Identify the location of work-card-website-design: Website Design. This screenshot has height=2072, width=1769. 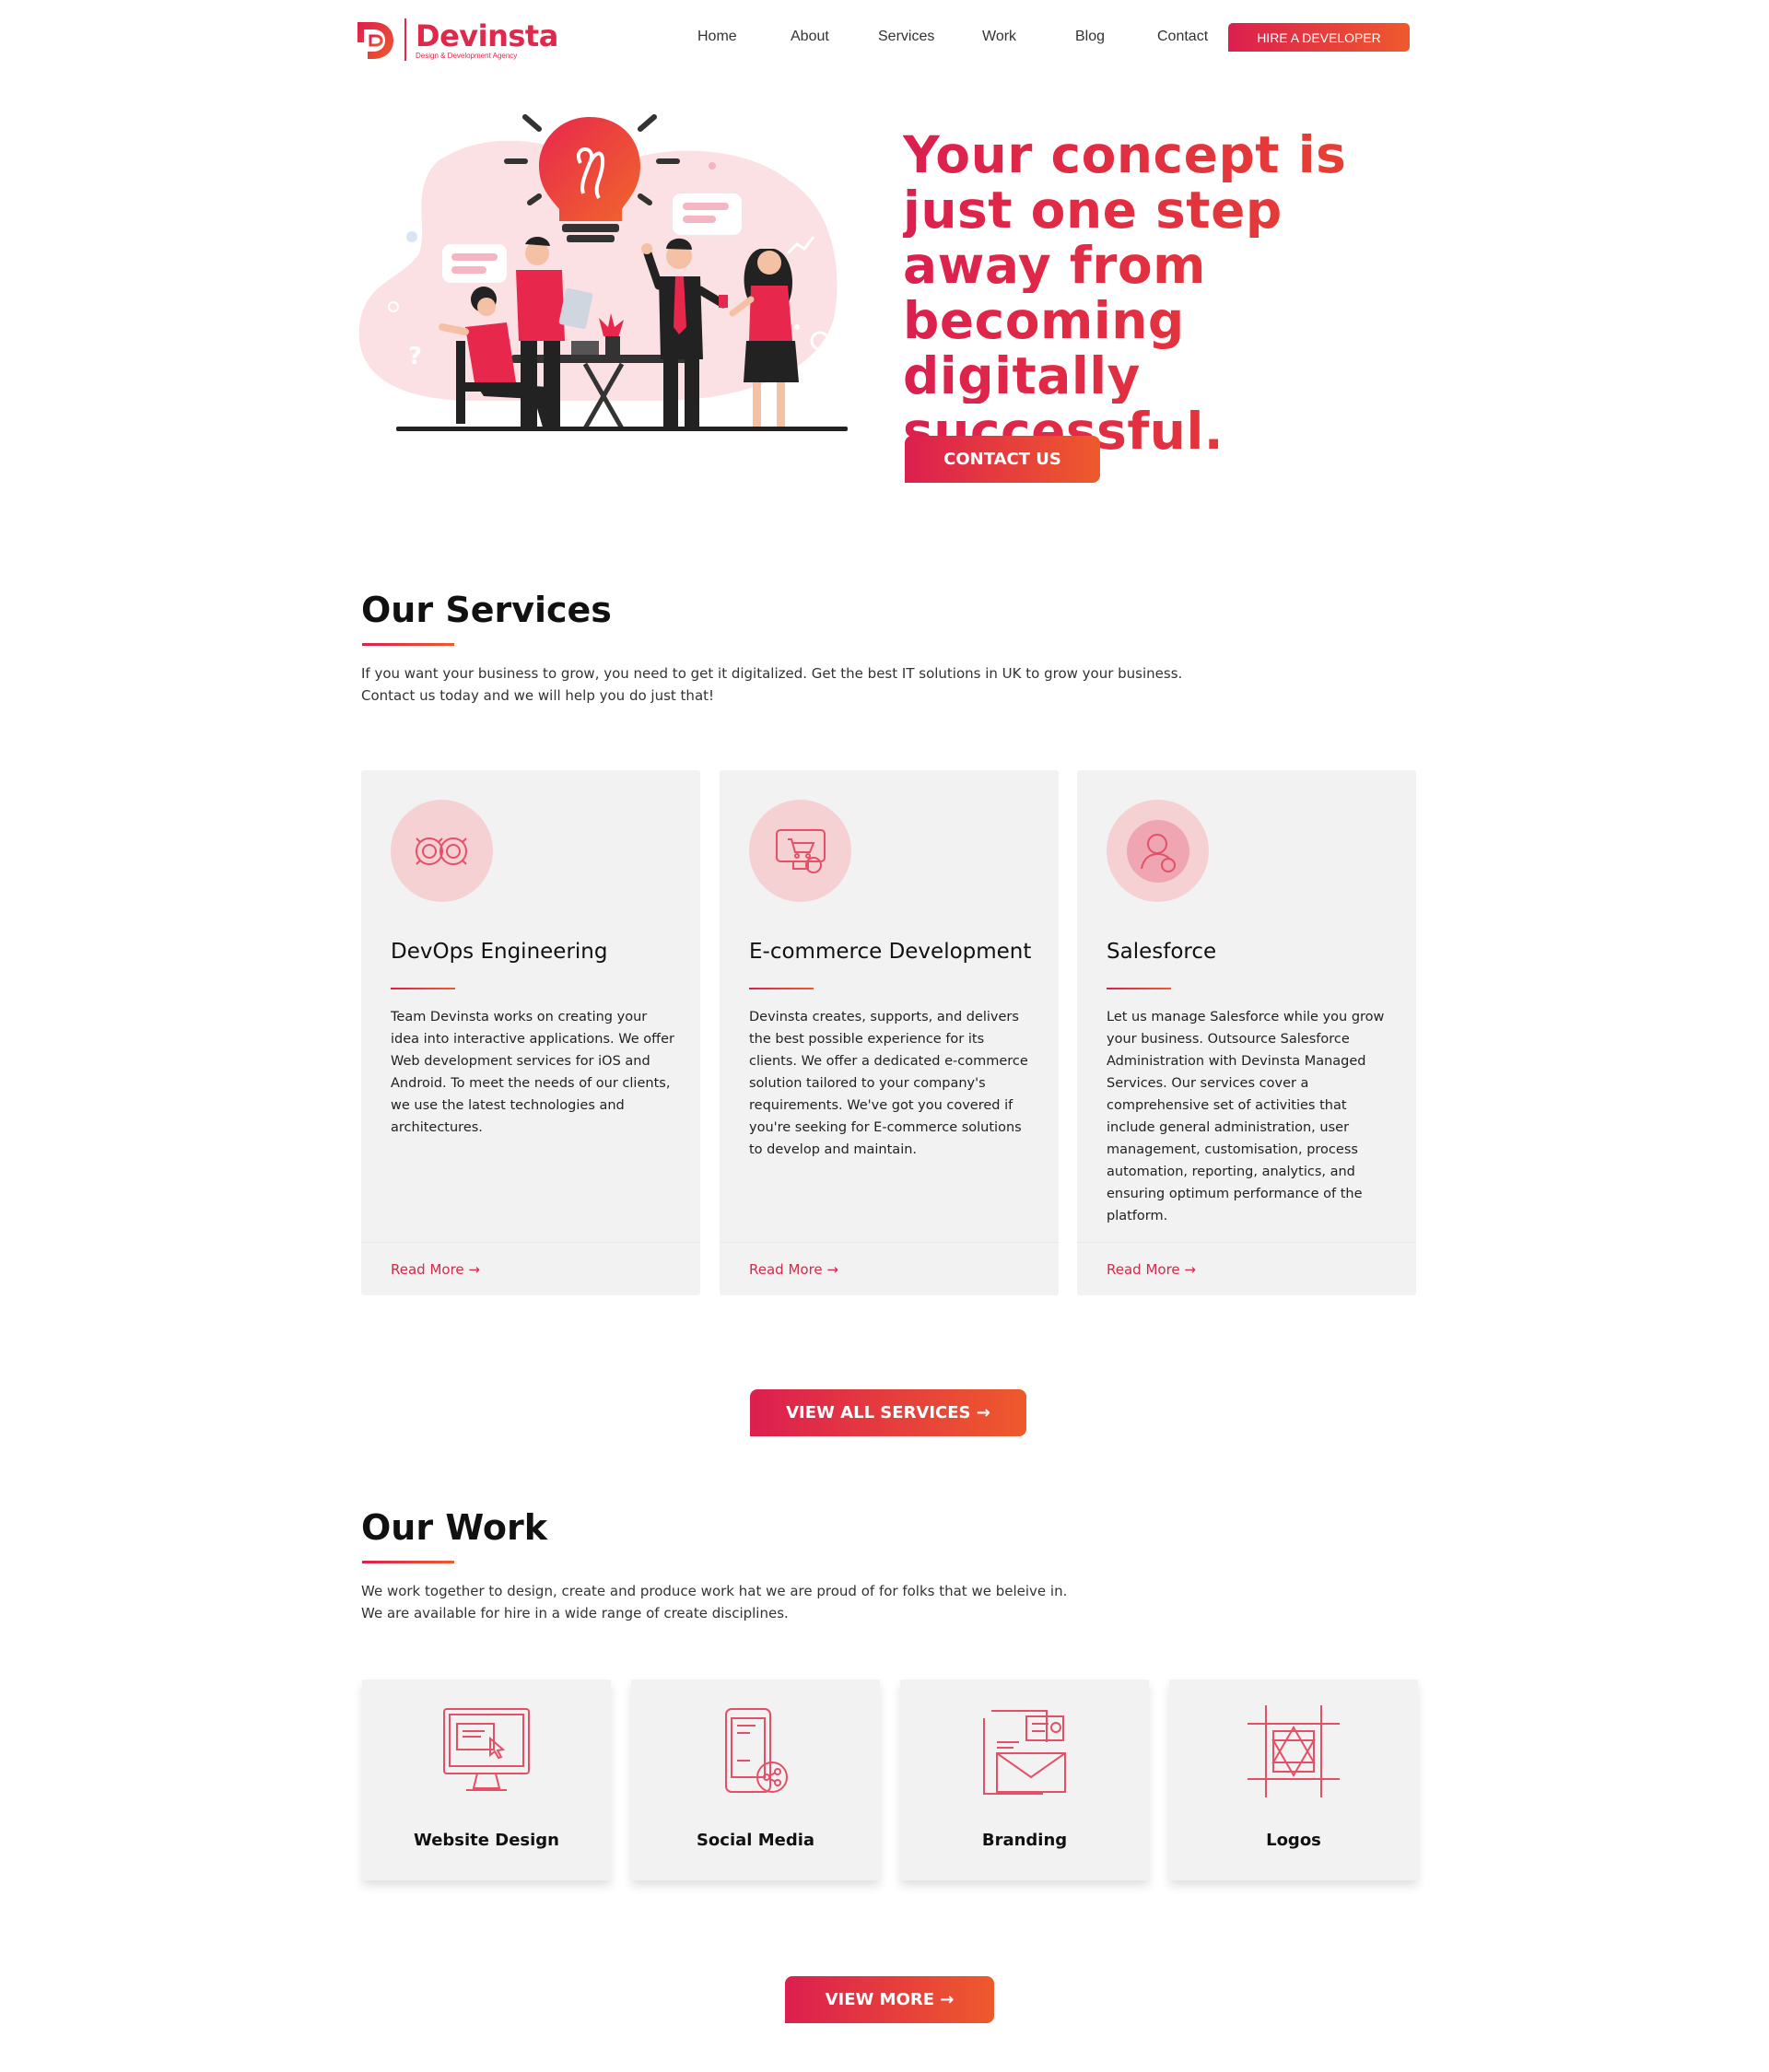
(486, 1780).